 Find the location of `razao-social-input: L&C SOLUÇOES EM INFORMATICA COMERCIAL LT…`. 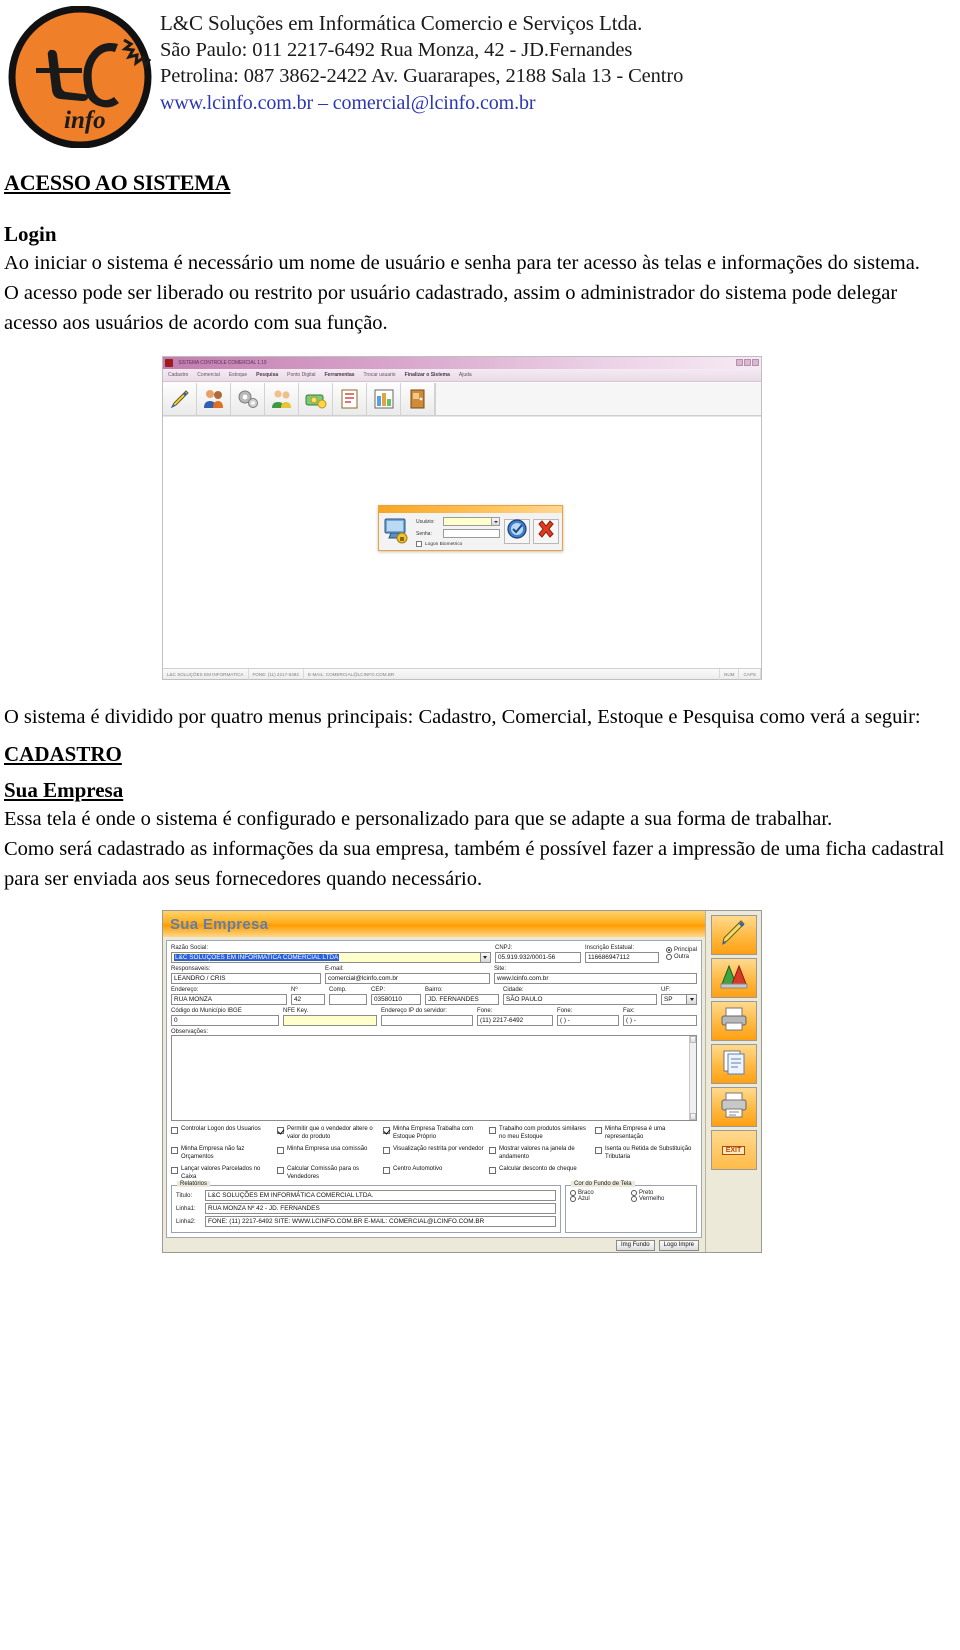

razao-social-input: L&C SOLUÇOES EM INFORMATICA COMERCIAL LT… is located at coordinates (331, 957).